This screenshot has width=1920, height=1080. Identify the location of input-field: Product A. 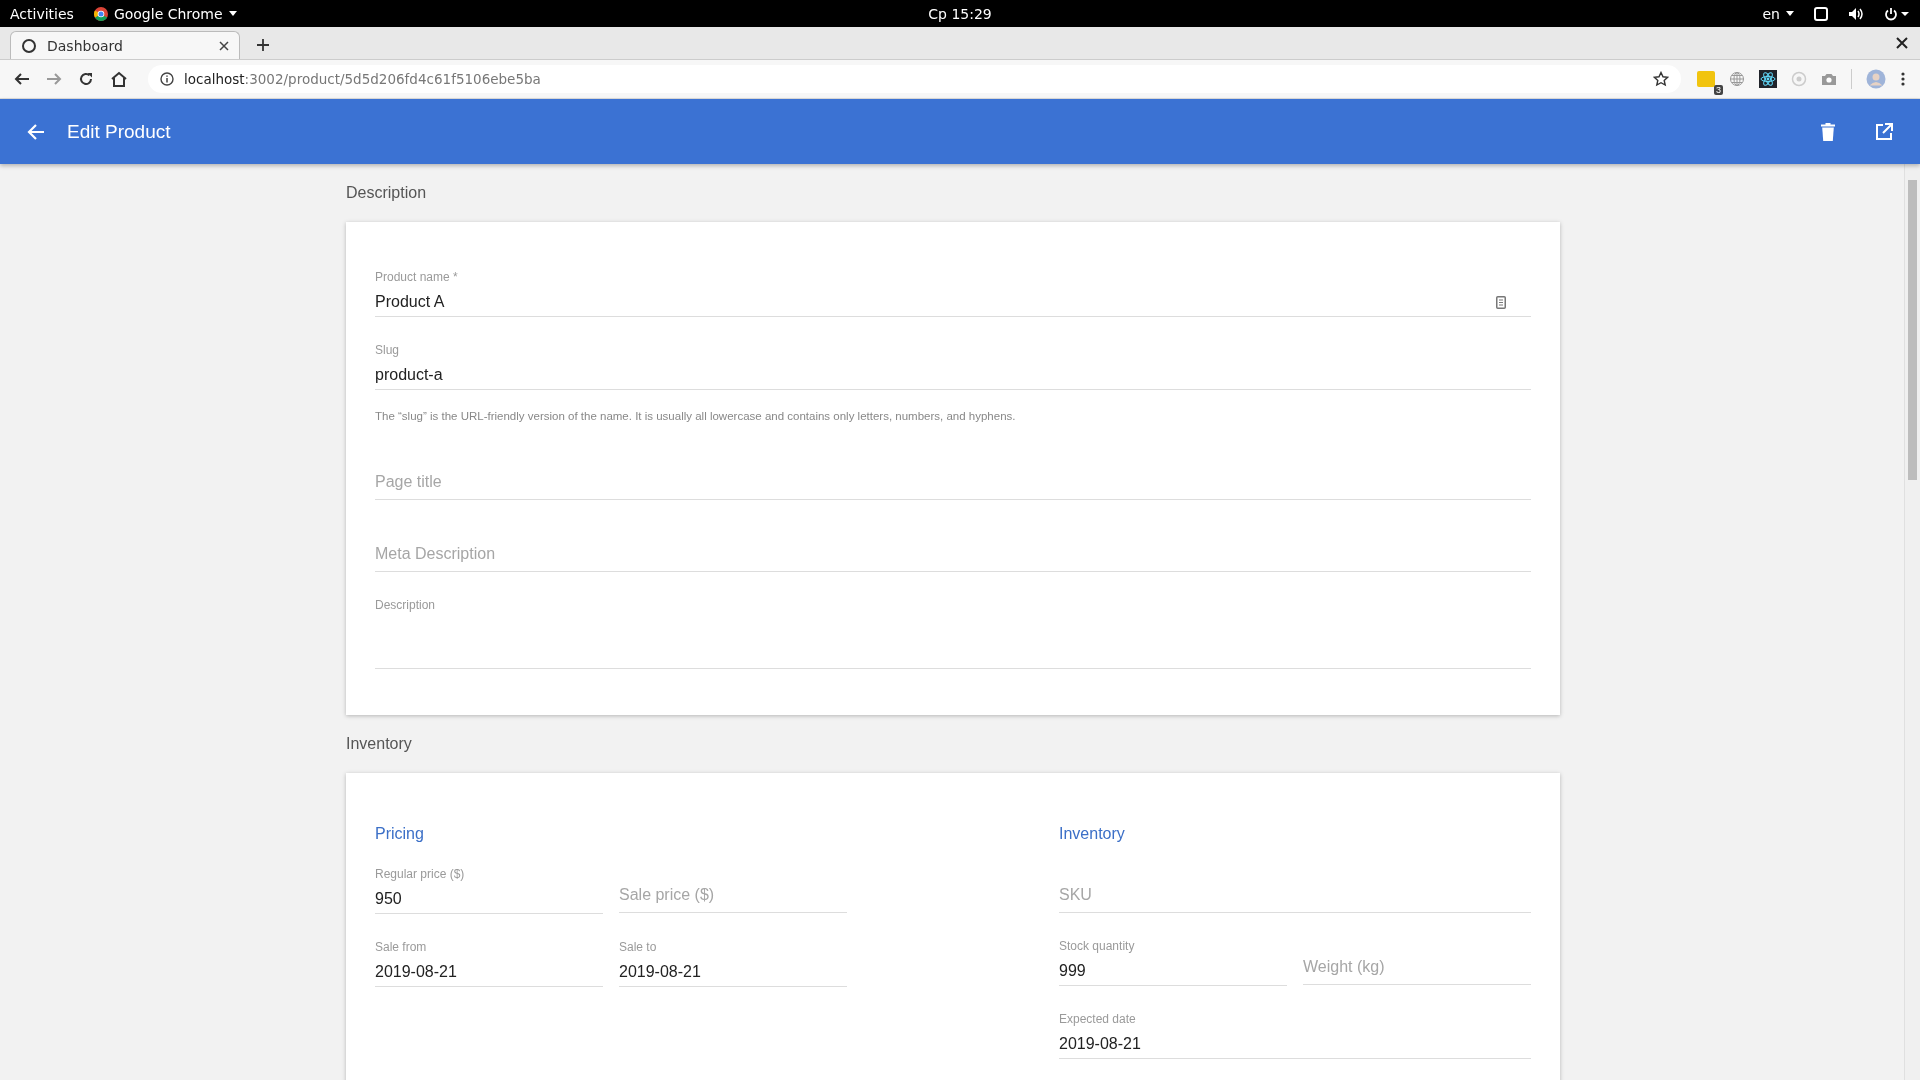
(953, 301).